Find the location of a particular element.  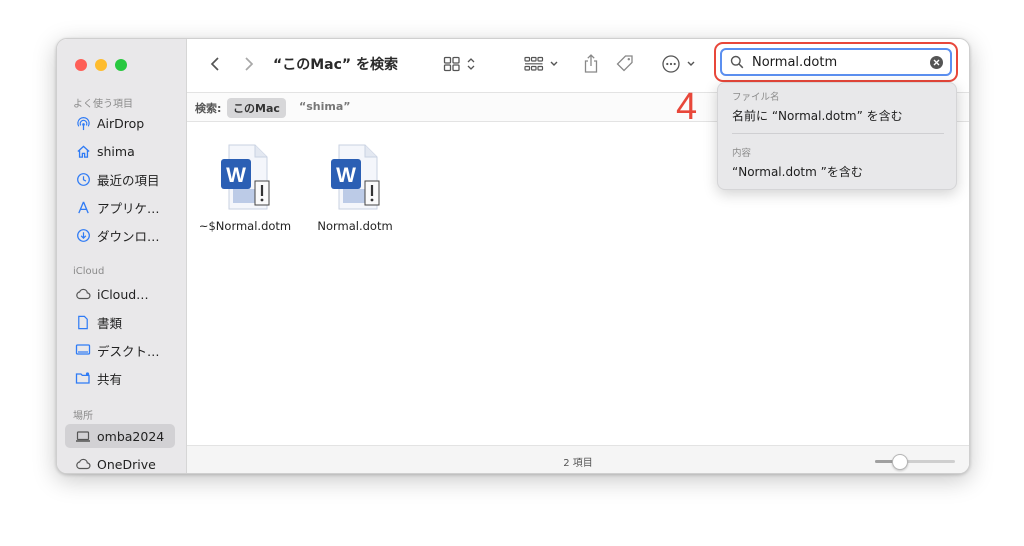

share-button is located at coordinates (591, 64).